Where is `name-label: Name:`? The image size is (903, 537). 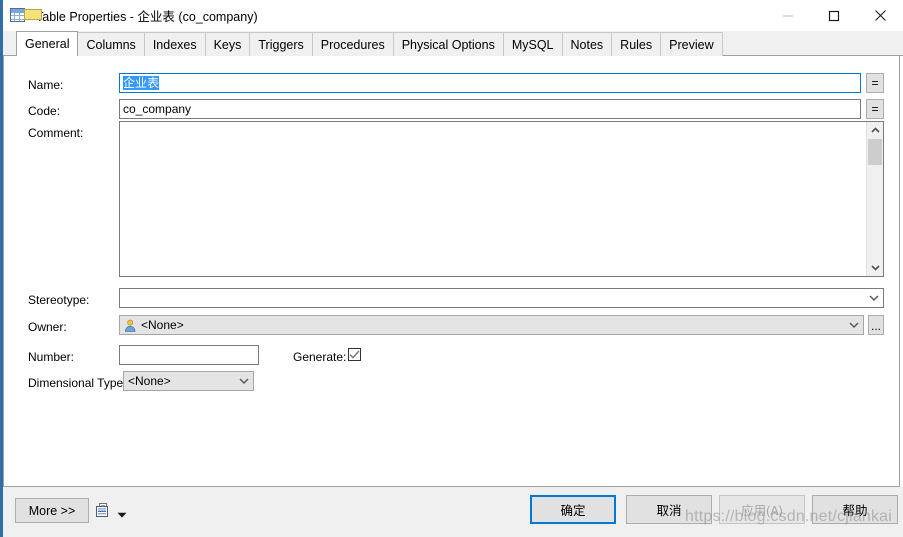
name-label: Name: is located at coordinates (46, 85).